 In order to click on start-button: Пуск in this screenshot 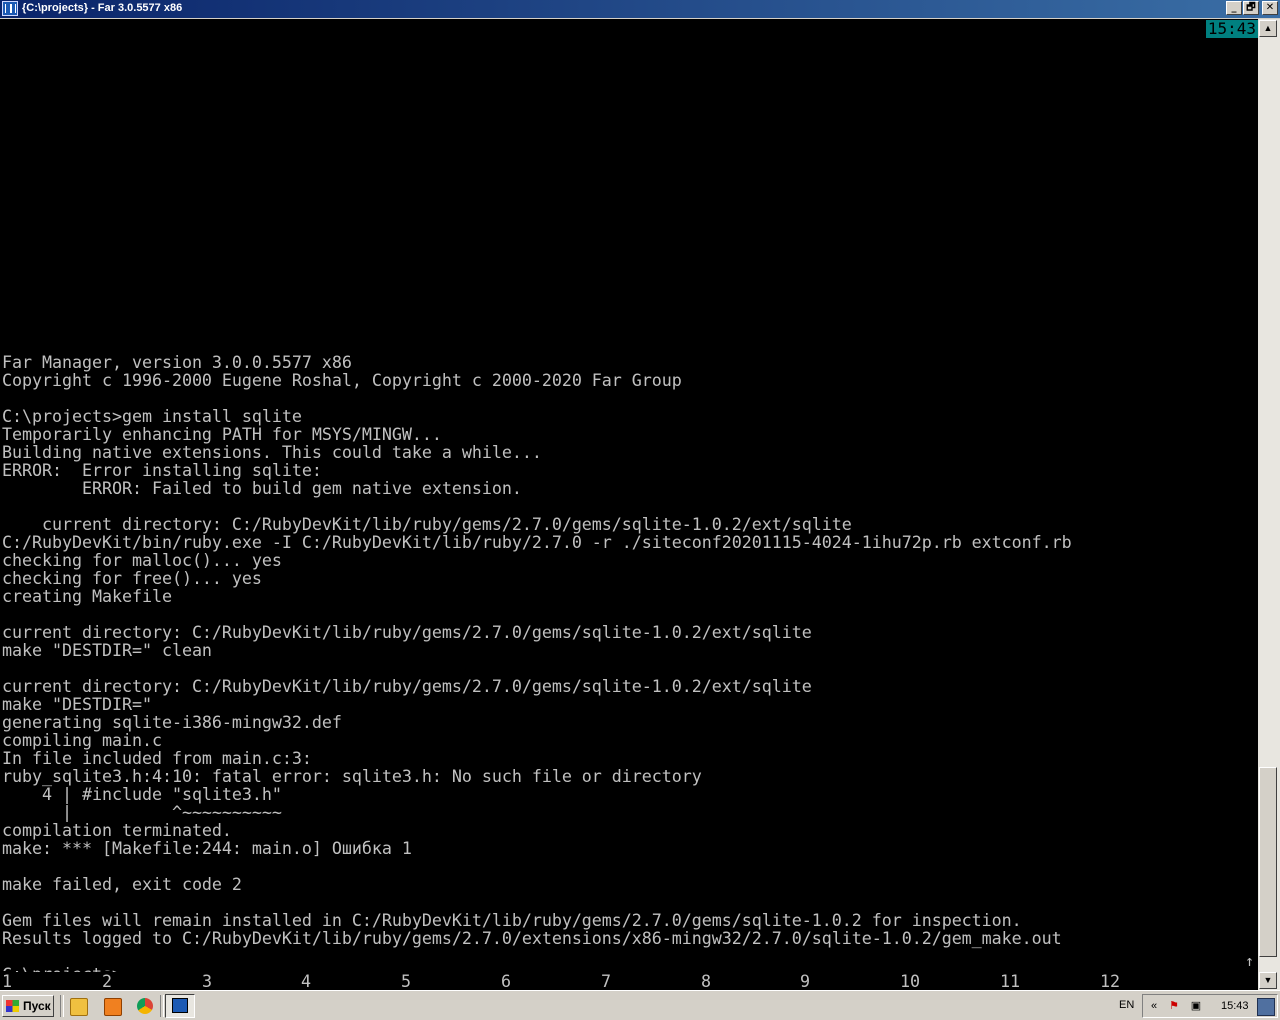, I will do `click(28, 1006)`.